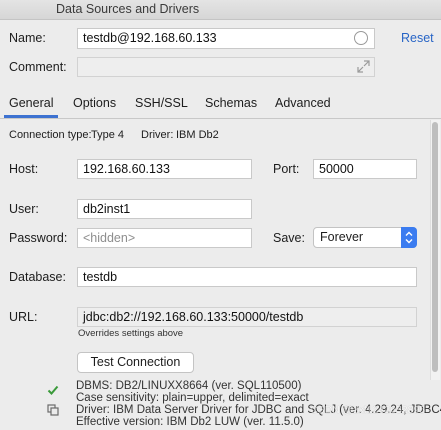 The image size is (441, 430). I want to click on scrollbar-thumb, so click(435, 247).